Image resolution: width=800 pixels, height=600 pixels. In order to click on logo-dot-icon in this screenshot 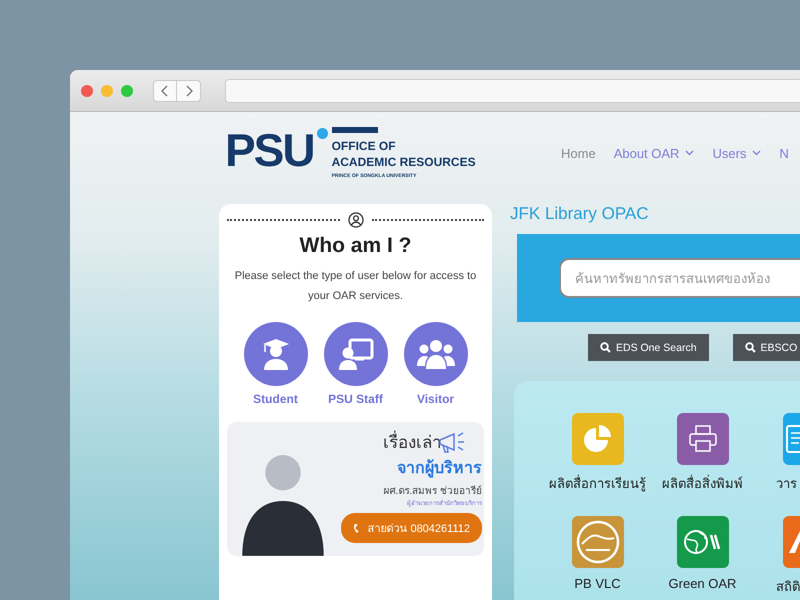, I will do `click(322, 133)`.